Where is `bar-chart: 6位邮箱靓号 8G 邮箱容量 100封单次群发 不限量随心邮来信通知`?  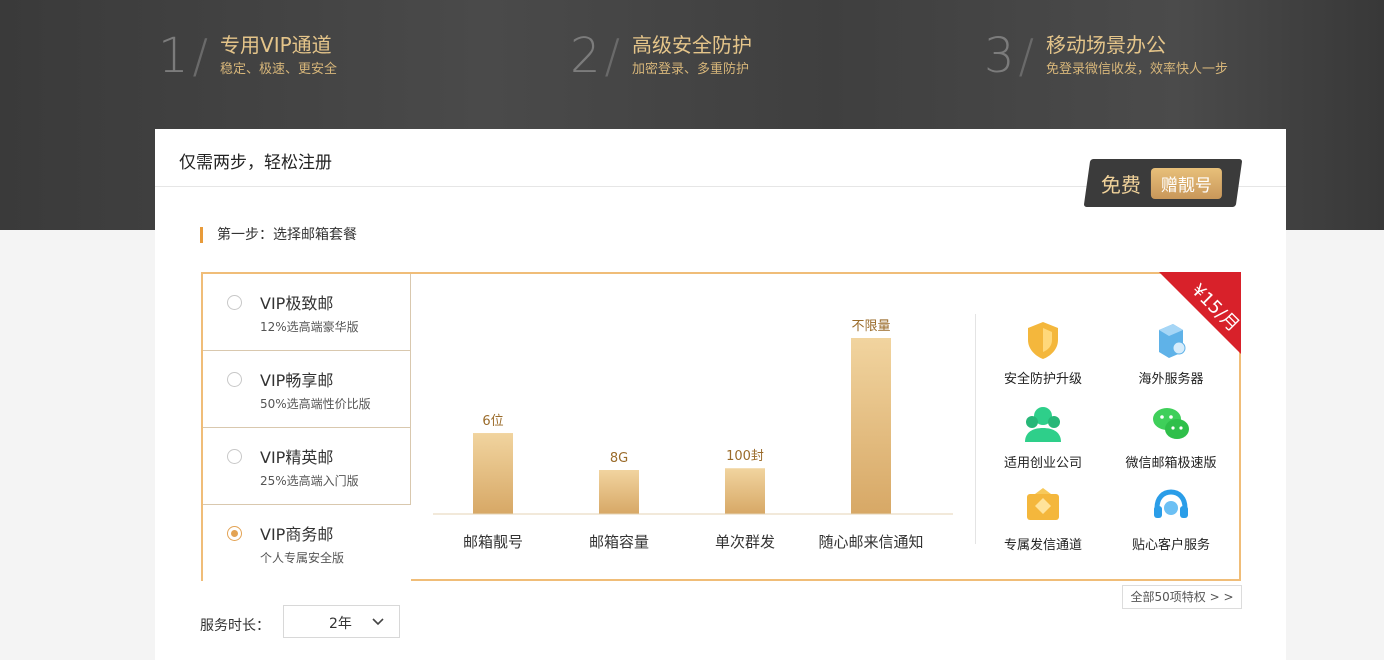 bar-chart: 6位邮箱靓号 8G 邮箱容量 100封单次群发 不限量随心邮来信通知 is located at coordinates (693, 435).